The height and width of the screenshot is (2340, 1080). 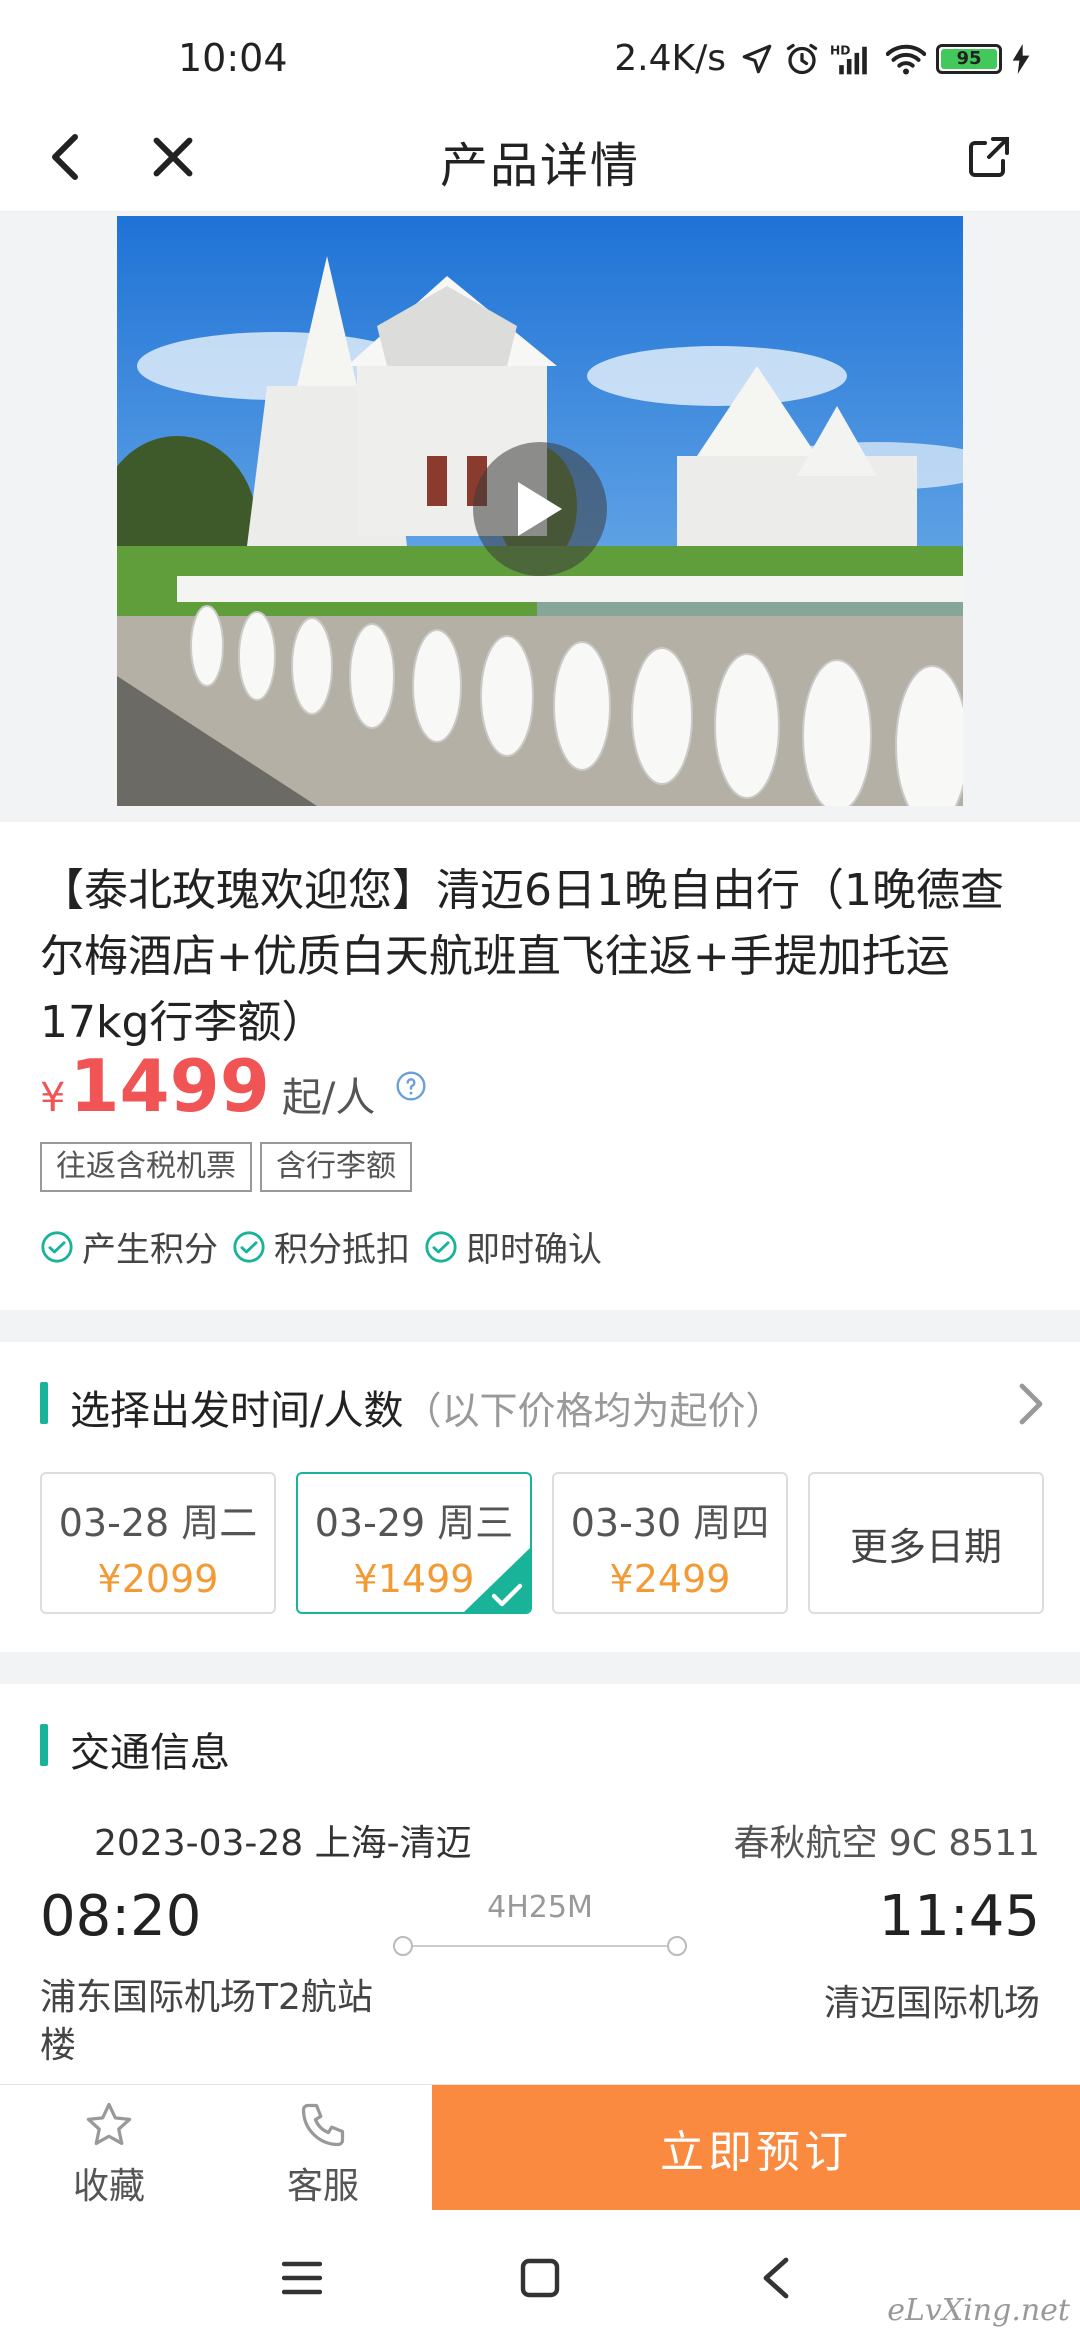 What do you see at coordinates (206, 2021) in the screenshot?
I see `departure-airport: 浦东国际机场T2航站楼` at bounding box center [206, 2021].